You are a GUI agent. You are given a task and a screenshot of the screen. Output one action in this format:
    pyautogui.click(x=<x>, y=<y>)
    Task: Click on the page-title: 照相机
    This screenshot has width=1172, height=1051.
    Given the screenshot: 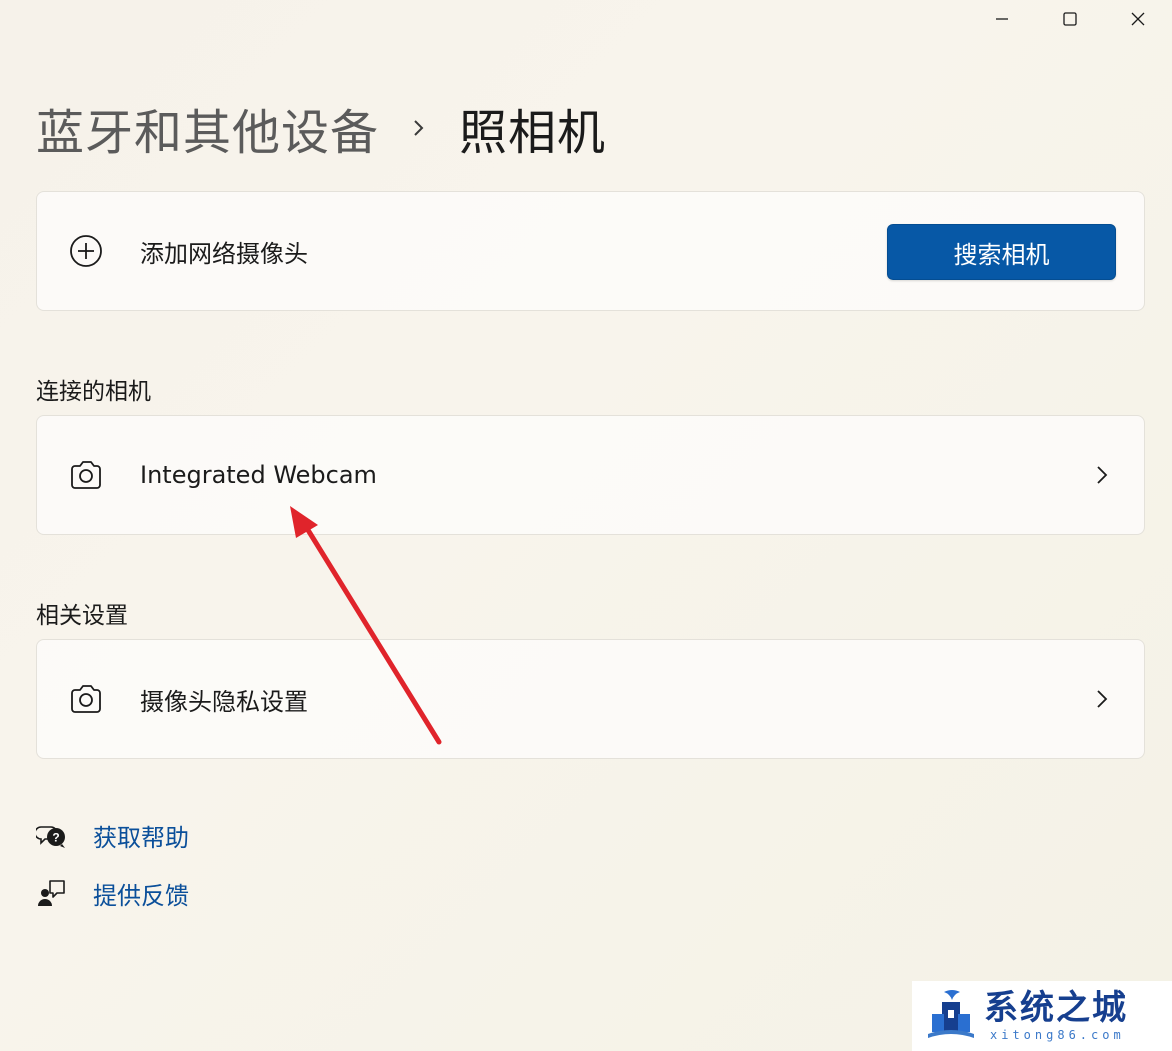 What is the action you would take?
    pyautogui.click(x=533, y=133)
    